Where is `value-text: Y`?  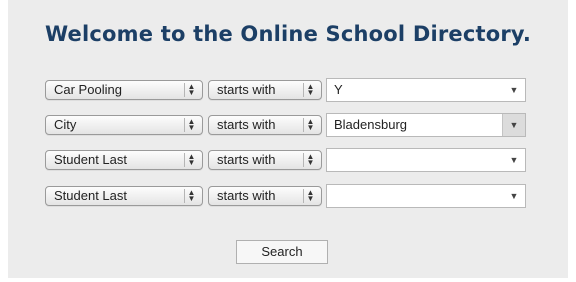 value-text: Y is located at coordinates (338, 89).